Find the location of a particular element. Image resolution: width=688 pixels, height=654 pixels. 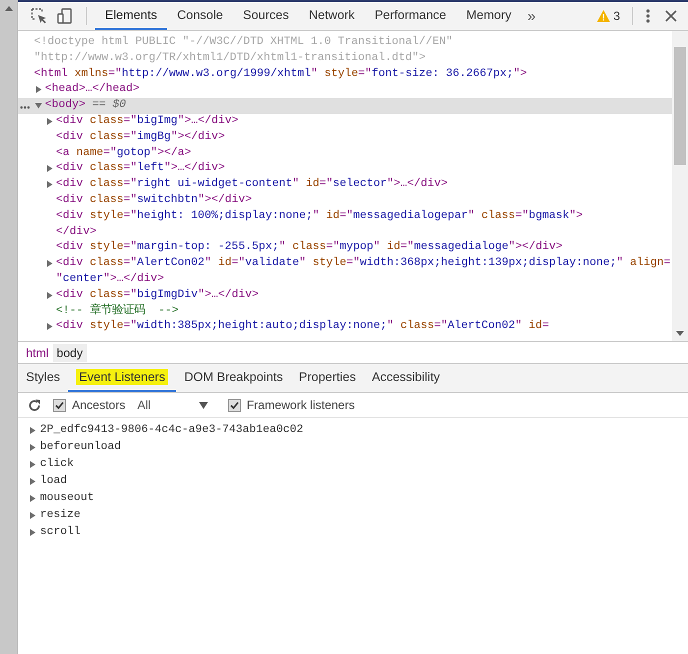

panel-tab: Elements is located at coordinates (131, 16).